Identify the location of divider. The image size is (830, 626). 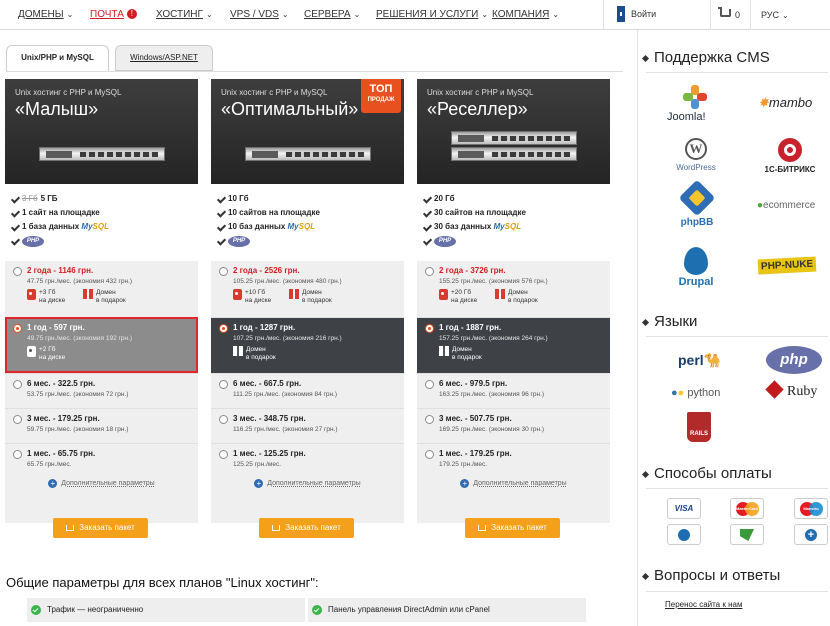
(603, 15).